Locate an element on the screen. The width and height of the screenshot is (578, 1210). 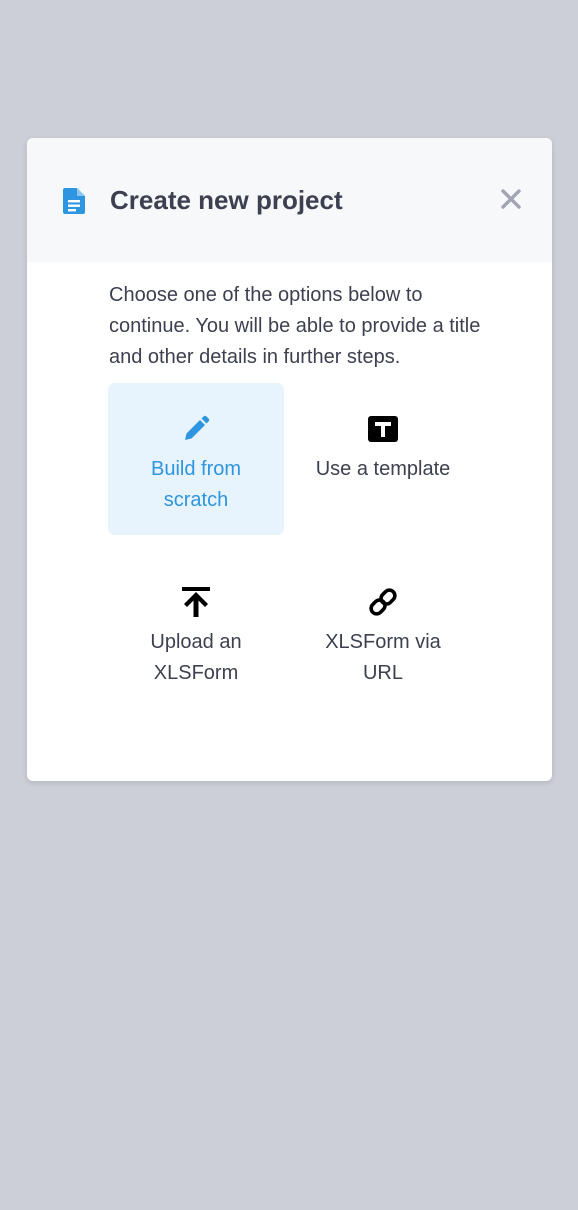
option-use-template: Use a template is located at coordinates (383, 459).